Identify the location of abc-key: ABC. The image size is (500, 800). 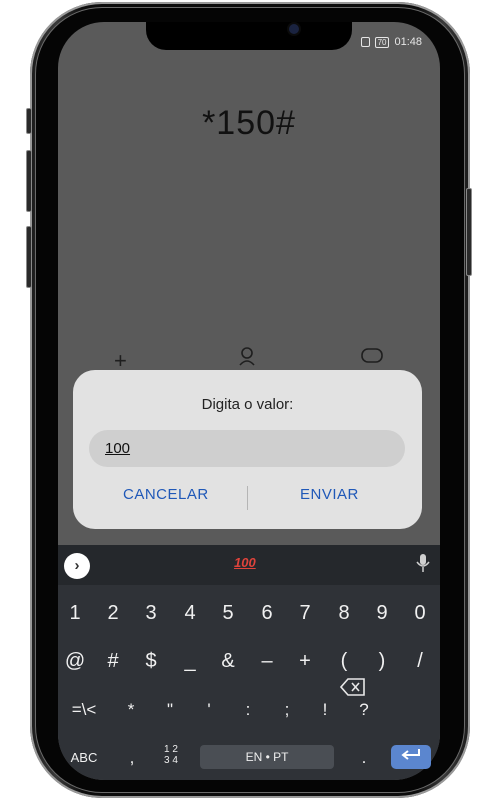
(84, 757).